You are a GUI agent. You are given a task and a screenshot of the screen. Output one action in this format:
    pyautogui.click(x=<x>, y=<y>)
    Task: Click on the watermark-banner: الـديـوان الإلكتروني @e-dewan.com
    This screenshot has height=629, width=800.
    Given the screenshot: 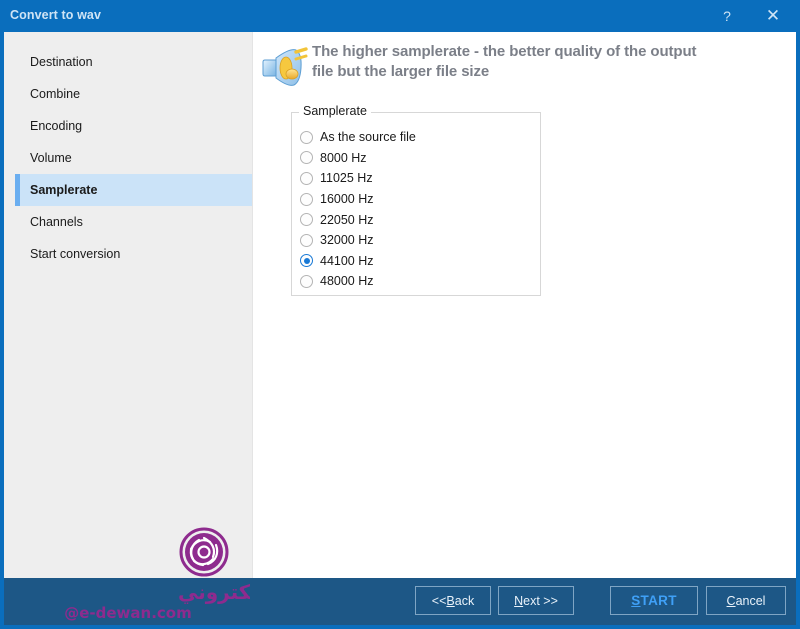 What is the action you would take?
    pyautogui.click(x=157, y=601)
    